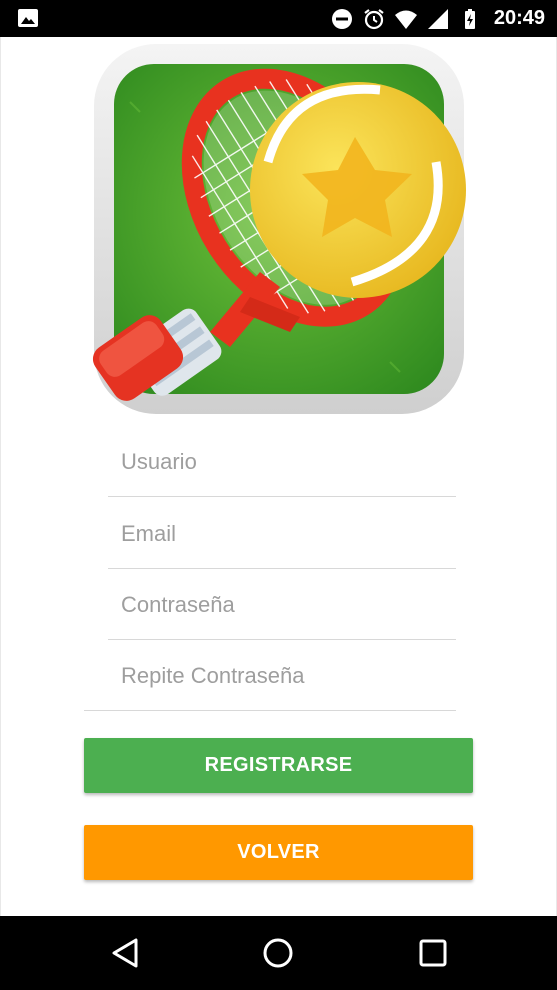 This screenshot has width=557, height=990. I want to click on username-input, so click(286, 462).